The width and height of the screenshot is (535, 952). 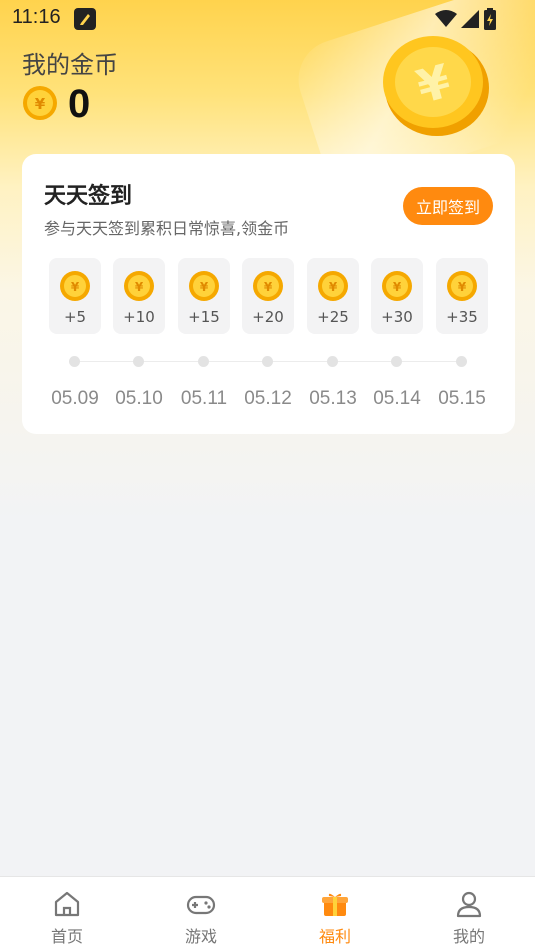 I want to click on day-reward-tile: ¥ +10, so click(x=139, y=296).